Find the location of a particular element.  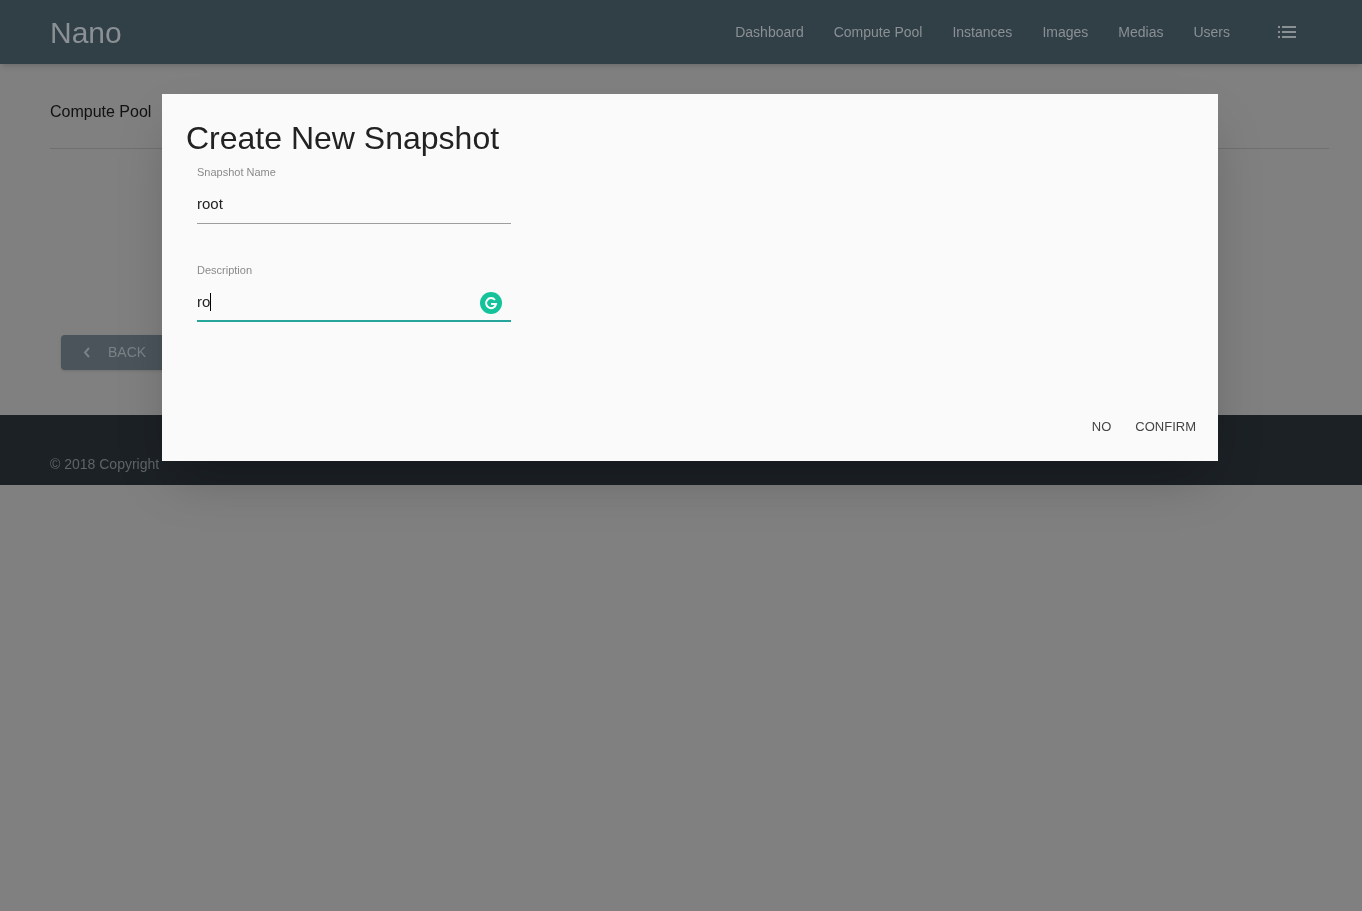

text-cursor is located at coordinates (211, 302).